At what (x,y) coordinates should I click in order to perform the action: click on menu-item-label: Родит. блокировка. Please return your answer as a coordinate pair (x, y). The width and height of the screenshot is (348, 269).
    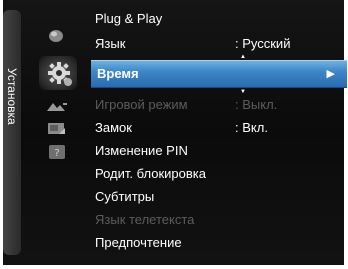
    Looking at the image, I should click on (150, 173).